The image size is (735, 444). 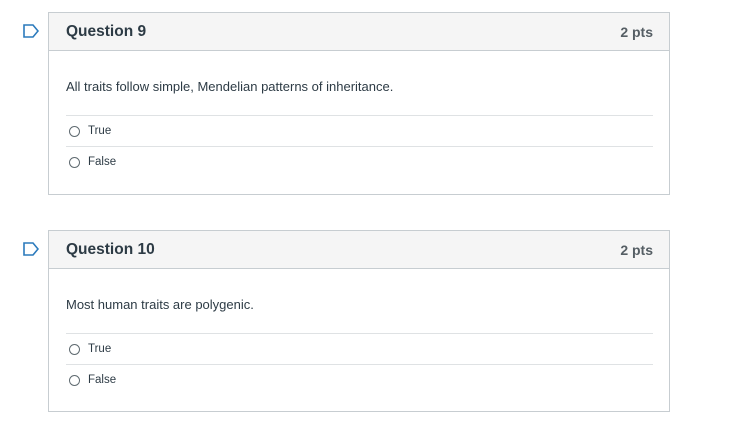 I want to click on question-title: Question 9, so click(x=106, y=31).